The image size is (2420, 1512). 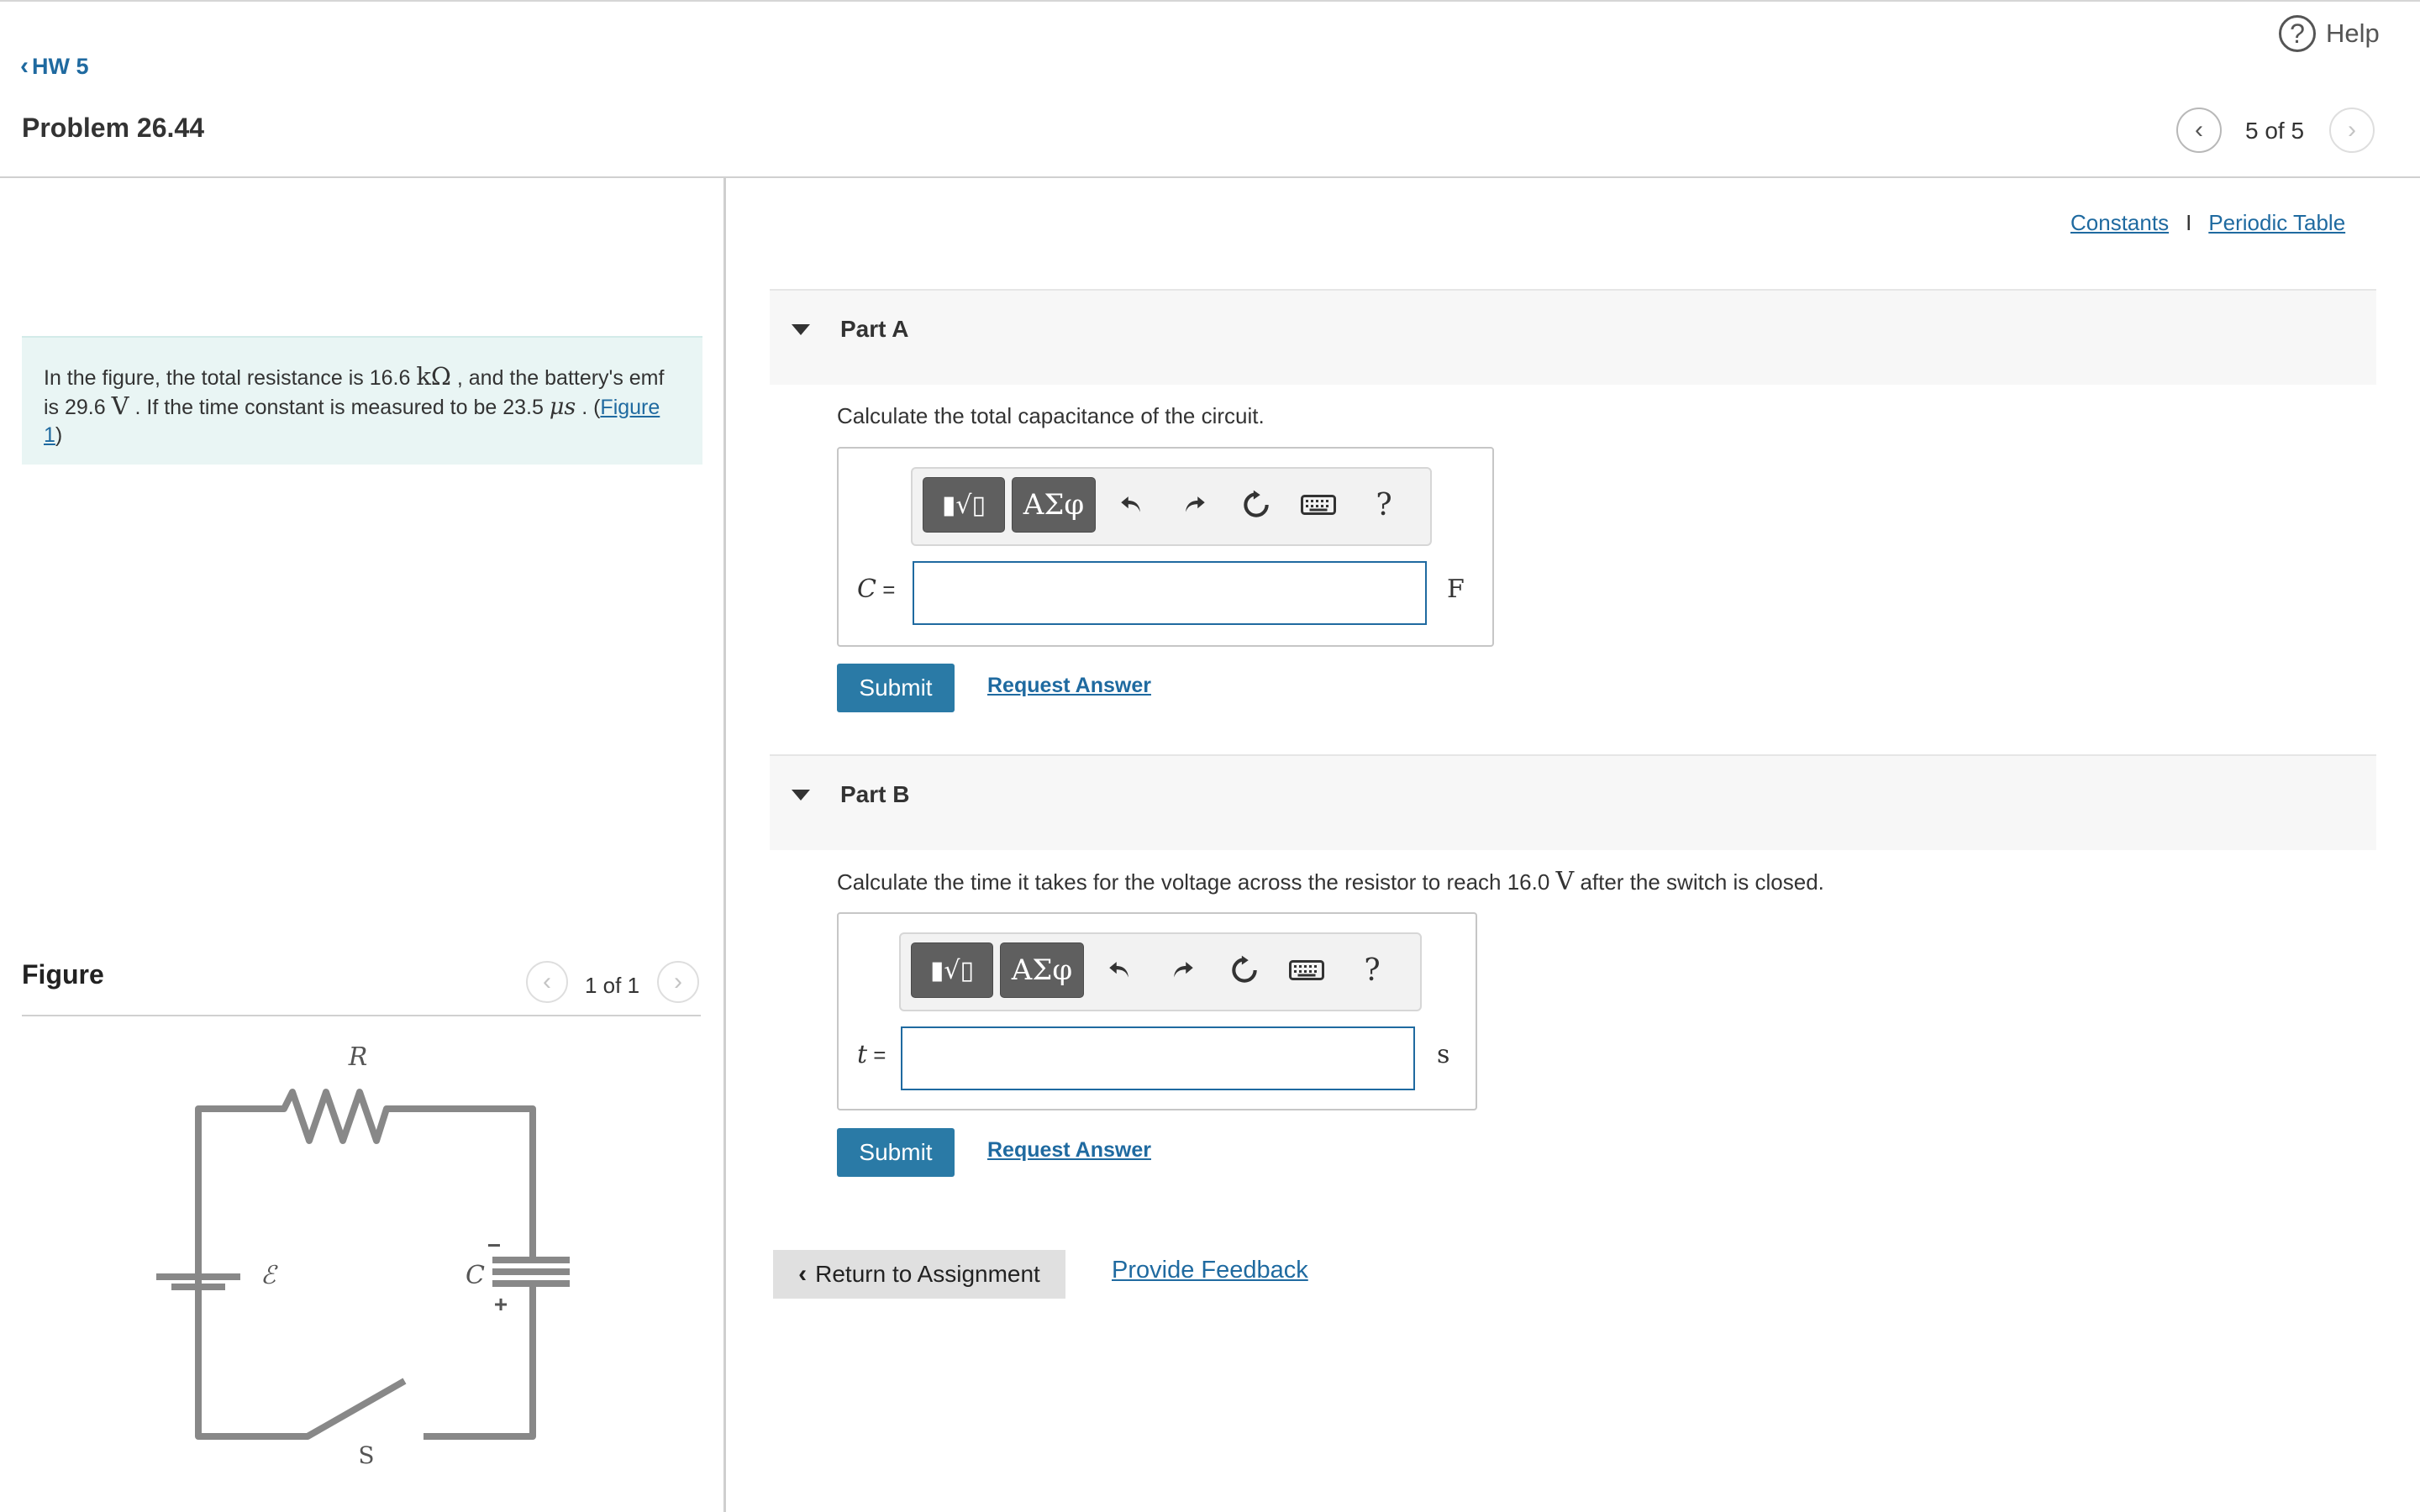 I want to click on resource-links: Constants I Periodic Table, so click(x=2208, y=223).